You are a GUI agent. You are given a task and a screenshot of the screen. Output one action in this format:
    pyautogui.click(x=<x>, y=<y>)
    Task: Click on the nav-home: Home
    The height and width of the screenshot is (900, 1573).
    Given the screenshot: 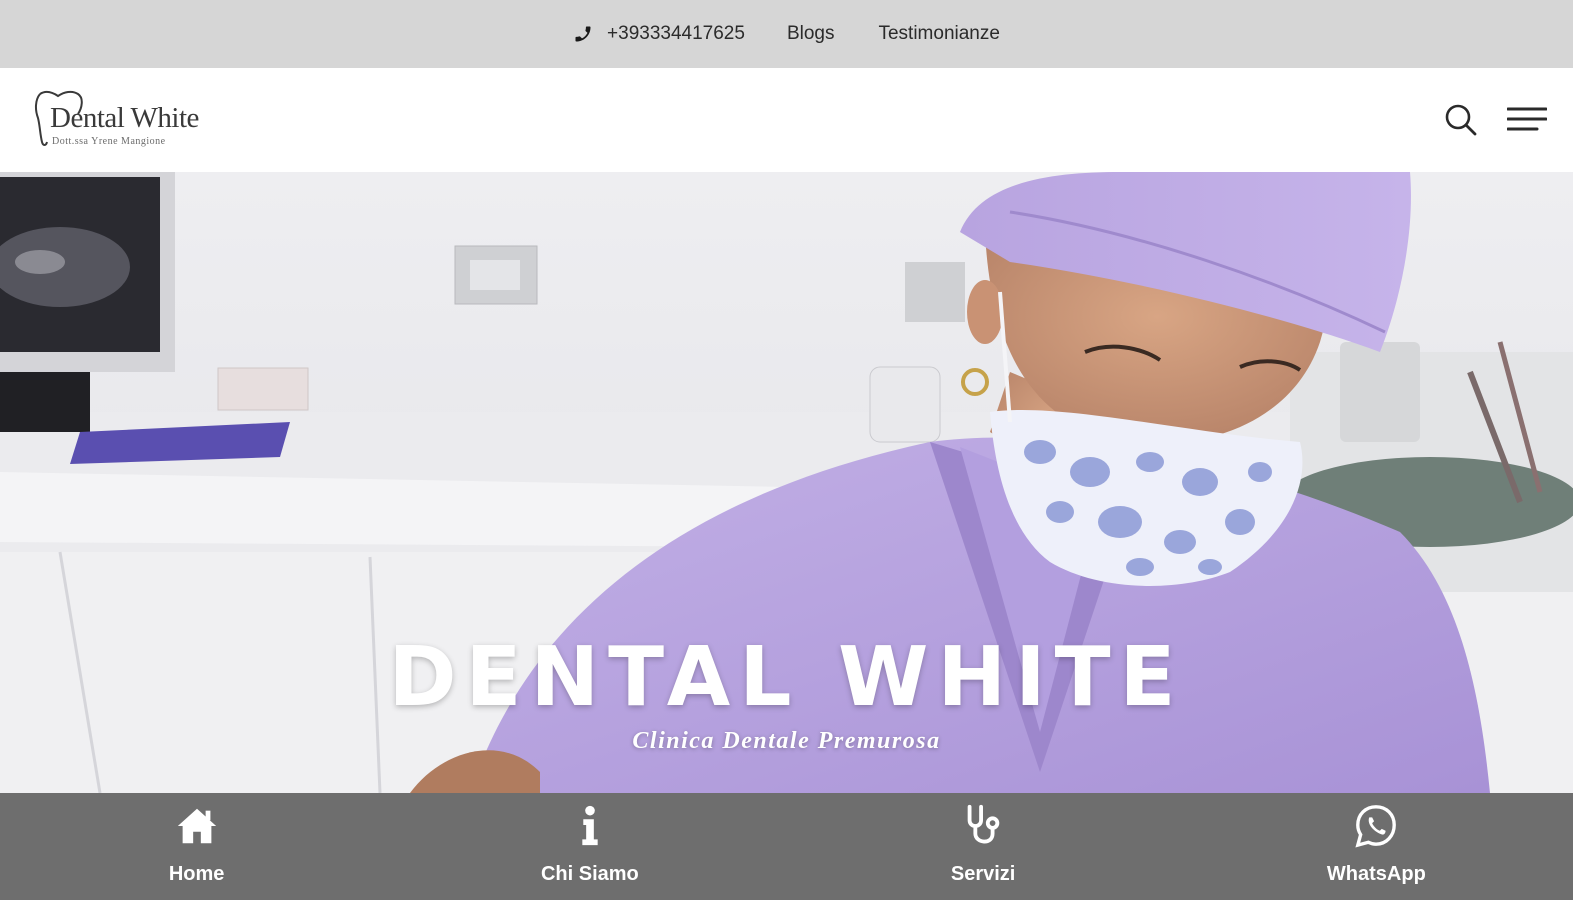 What is the action you would take?
    pyautogui.click(x=197, y=839)
    